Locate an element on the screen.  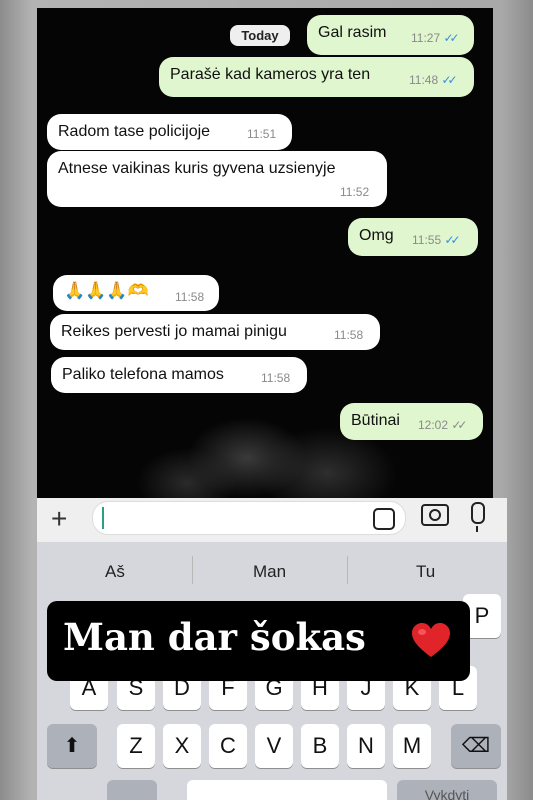
emoji-key is located at coordinates (132, 790).